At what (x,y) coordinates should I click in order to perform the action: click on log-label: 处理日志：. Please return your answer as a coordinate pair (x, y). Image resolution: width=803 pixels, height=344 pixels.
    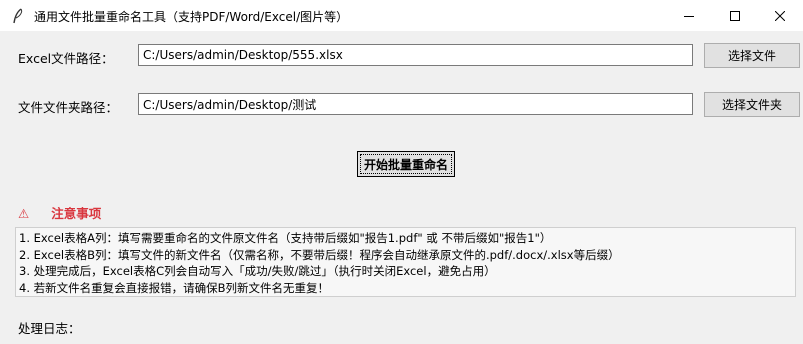
    Looking at the image, I should click on (49, 328).